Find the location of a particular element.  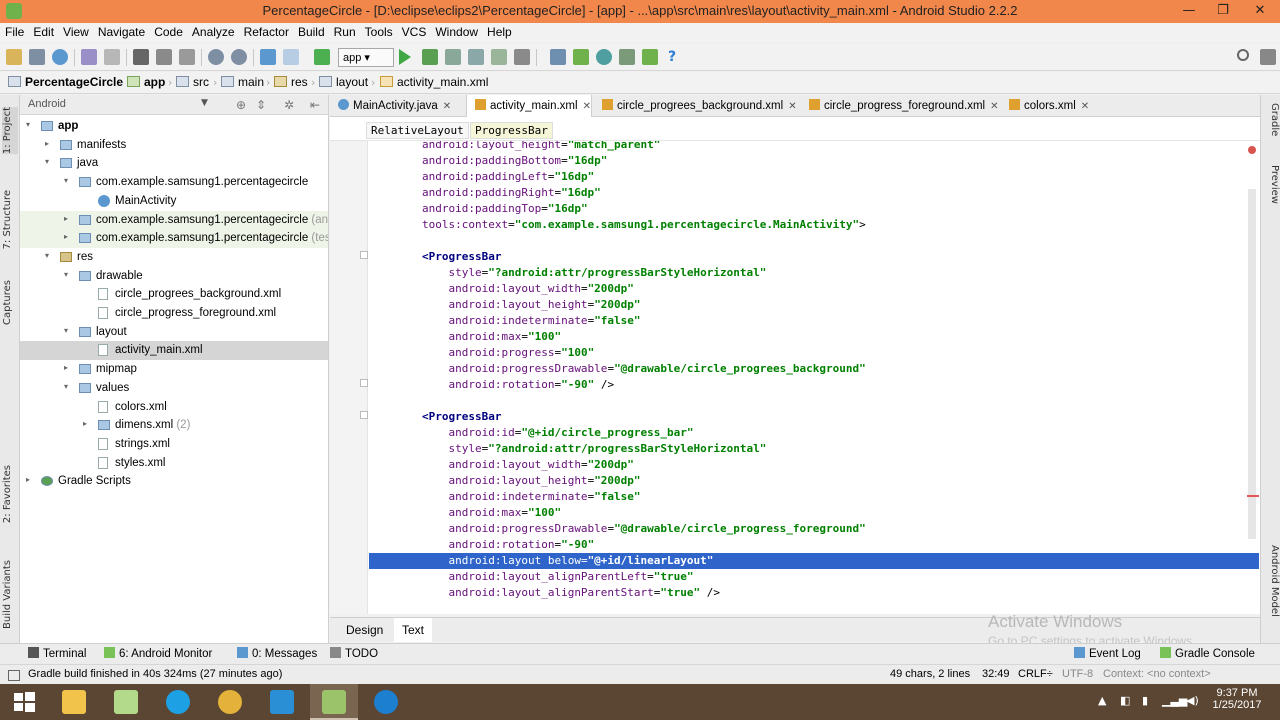

code-line: android:layout_width="200dp" is located at coordinates (814, 465).